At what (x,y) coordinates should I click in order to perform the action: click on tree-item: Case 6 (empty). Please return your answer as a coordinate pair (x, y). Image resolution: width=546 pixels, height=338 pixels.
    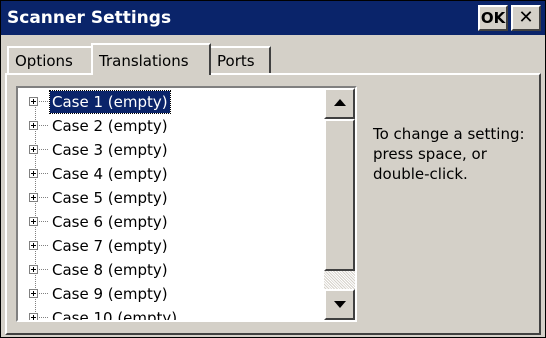
    Looking at the image, I should click on (171, 223).